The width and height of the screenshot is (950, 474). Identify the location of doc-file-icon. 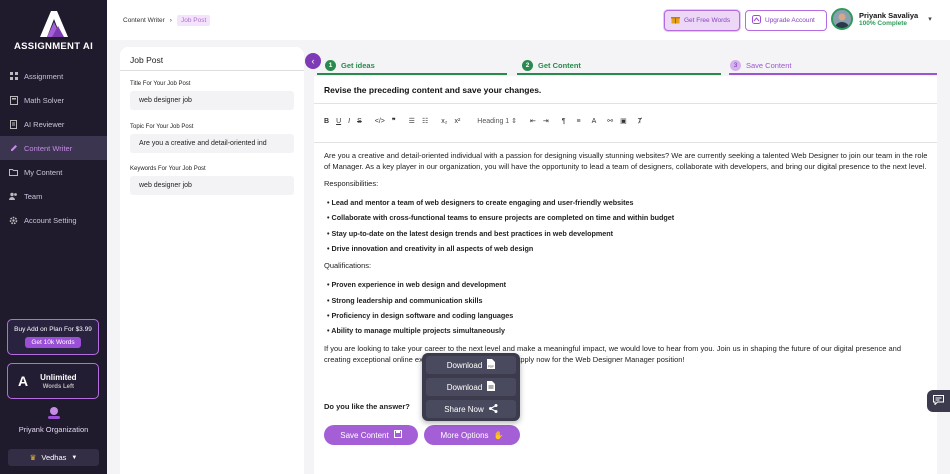
(491, 387).